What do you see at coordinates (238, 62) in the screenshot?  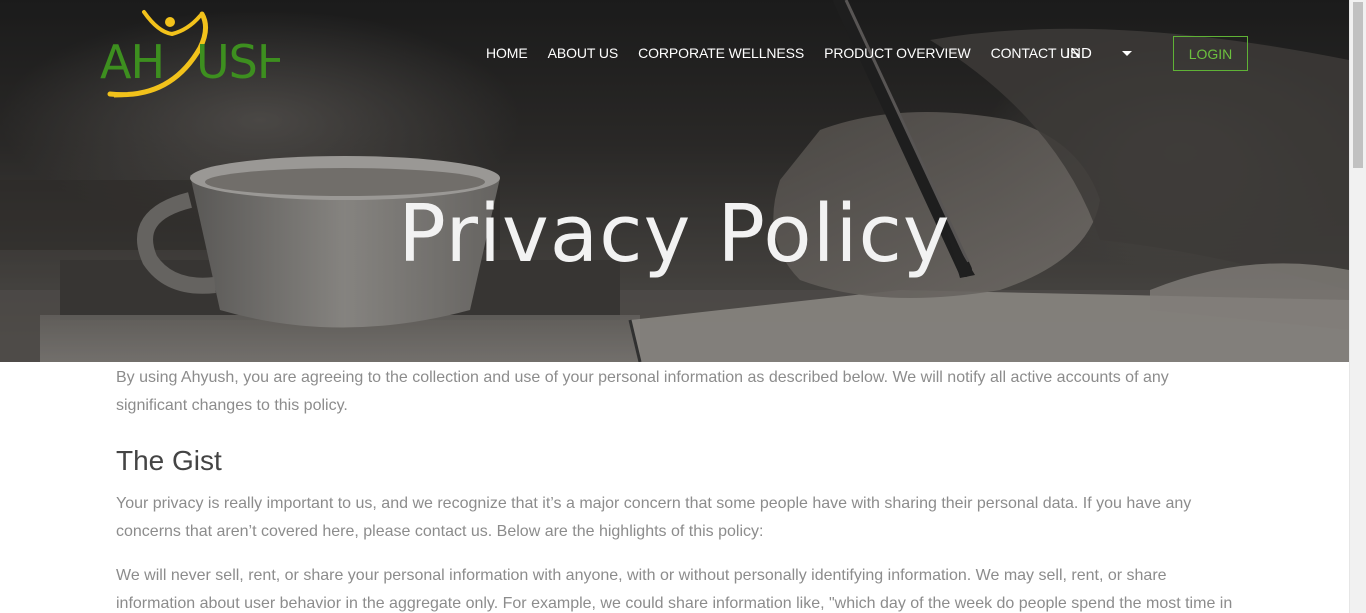 I see `svg-text: USH` at bounding box center [238, 62].